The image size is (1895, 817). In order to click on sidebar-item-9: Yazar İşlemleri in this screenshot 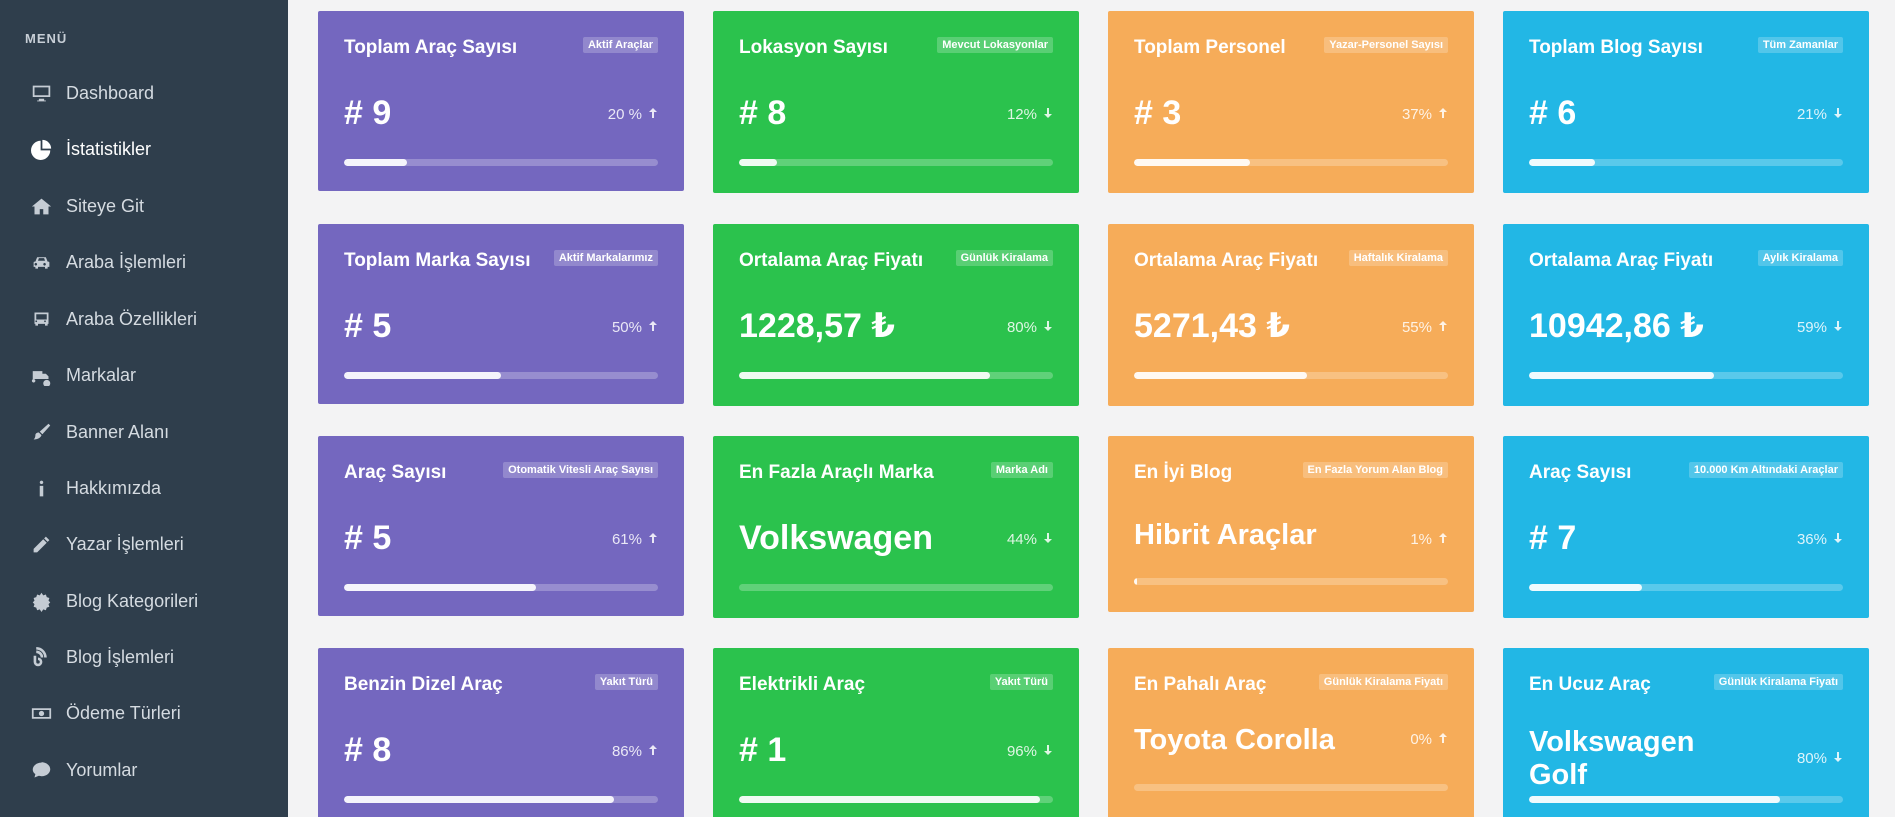, I will do `click(144, 544)`.